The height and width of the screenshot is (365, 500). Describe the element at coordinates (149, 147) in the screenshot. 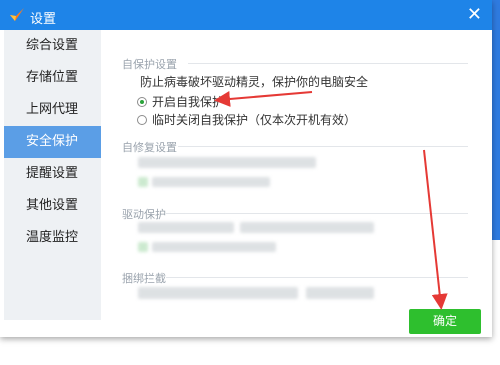

I see `section-title-self-repair: 自修复设置` at that location.